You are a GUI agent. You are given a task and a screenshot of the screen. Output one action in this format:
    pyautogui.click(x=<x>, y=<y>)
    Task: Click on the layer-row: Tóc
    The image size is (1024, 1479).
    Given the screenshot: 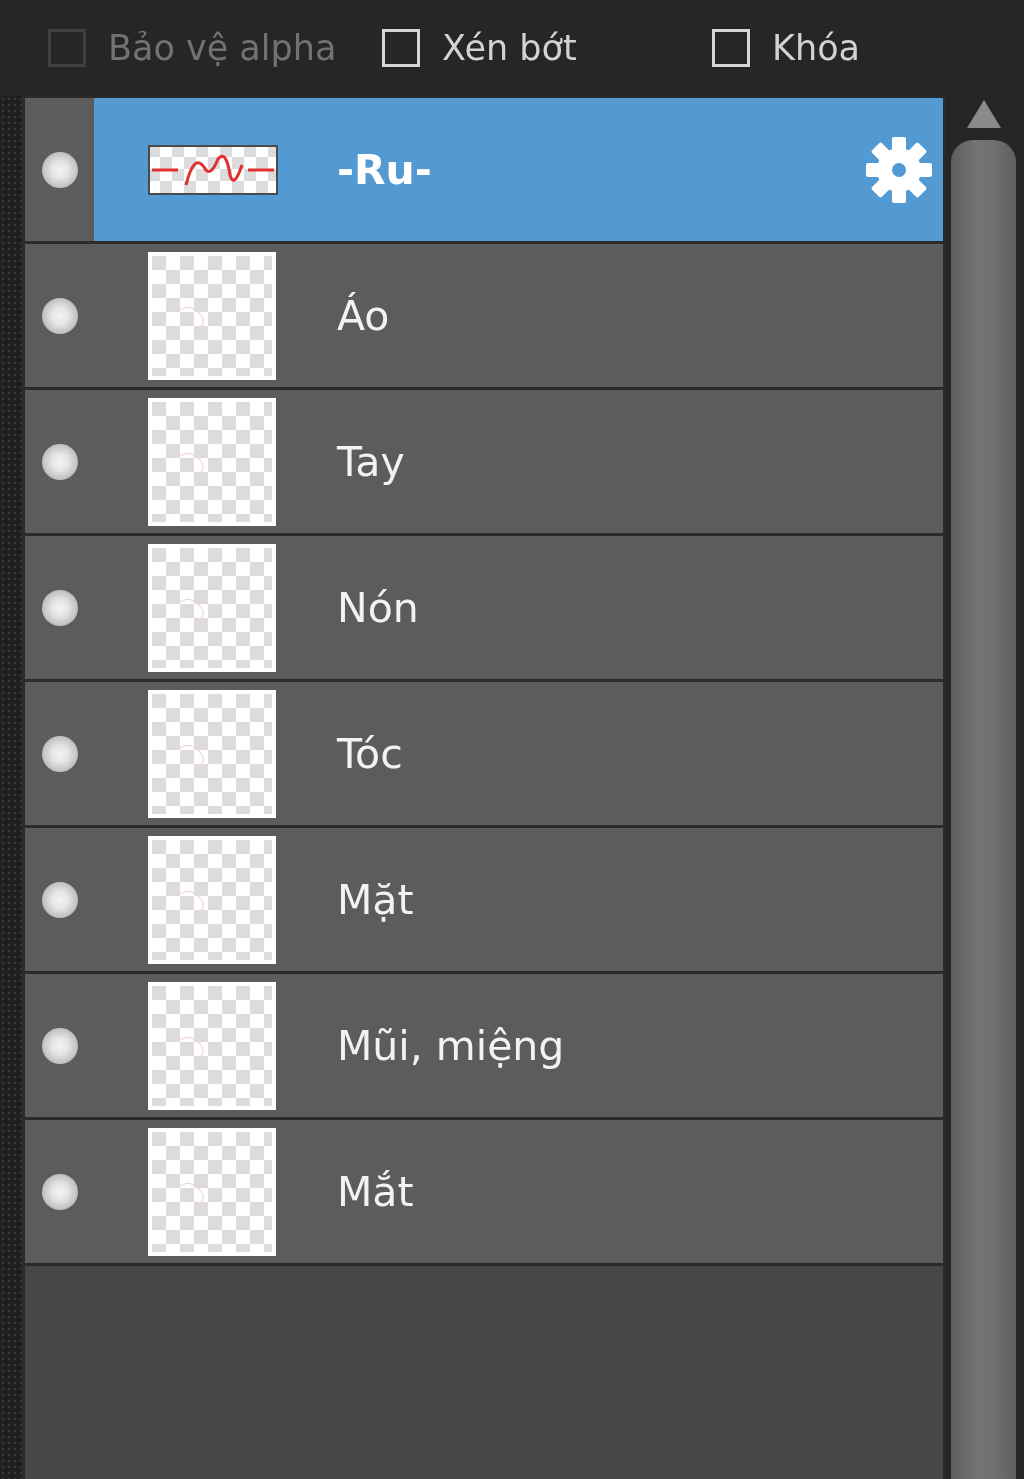 What is the action you would take?
    pyautogui.click(x=484, y=755)
    